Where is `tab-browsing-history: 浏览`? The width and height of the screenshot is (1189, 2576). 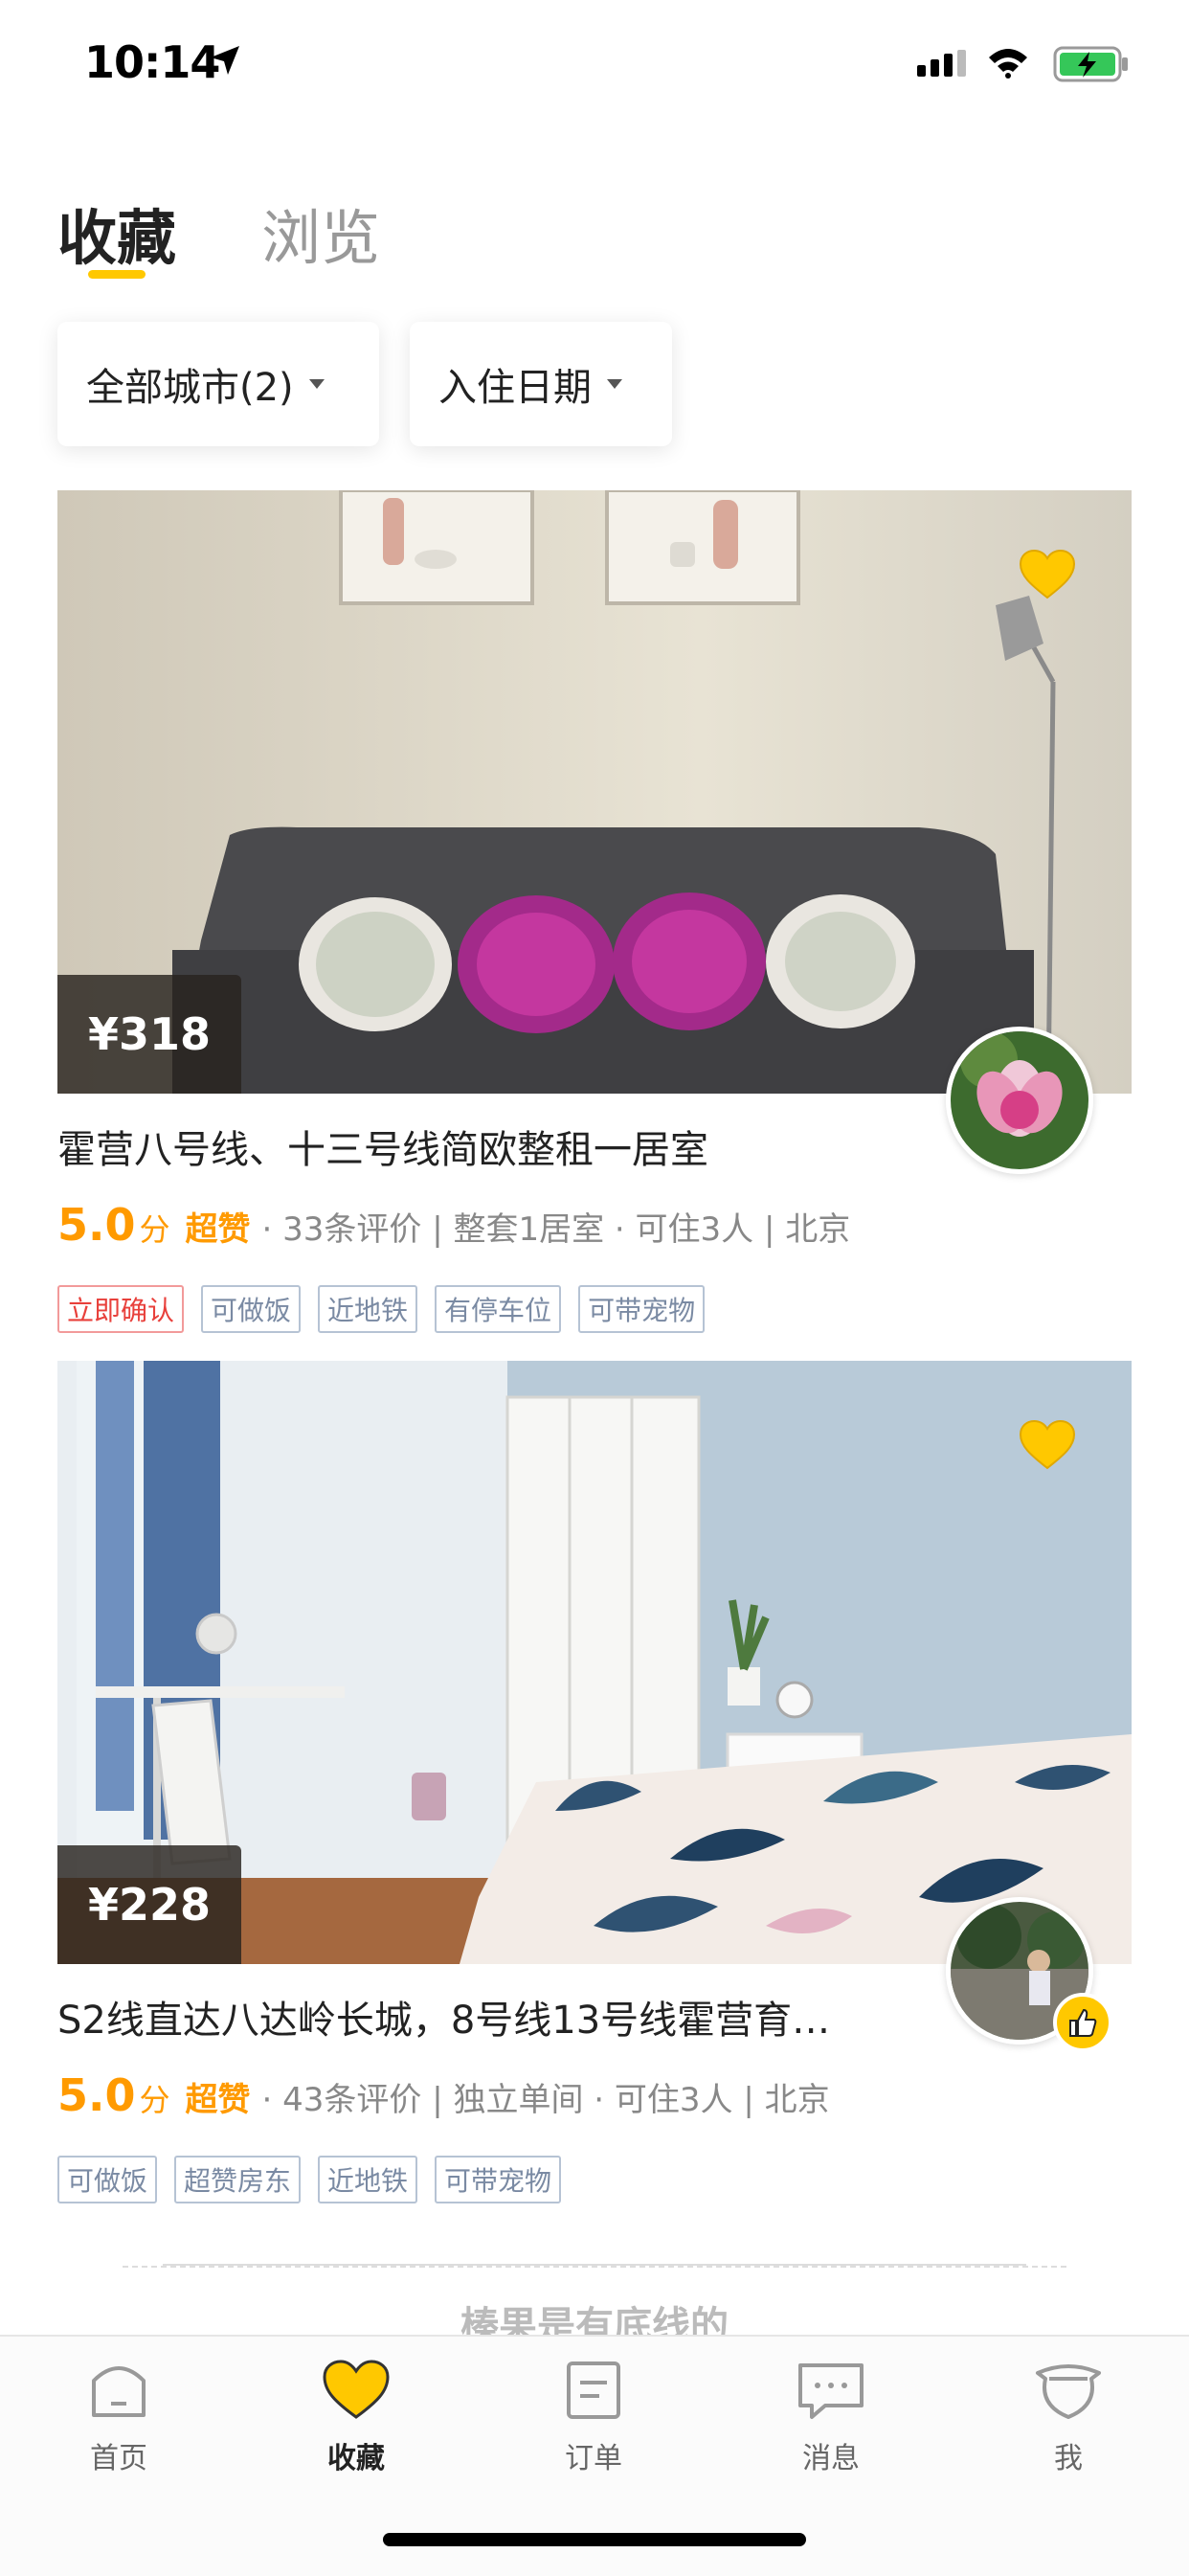
tab-browsing-history: 浏览 is located at coordinates (320, 233).